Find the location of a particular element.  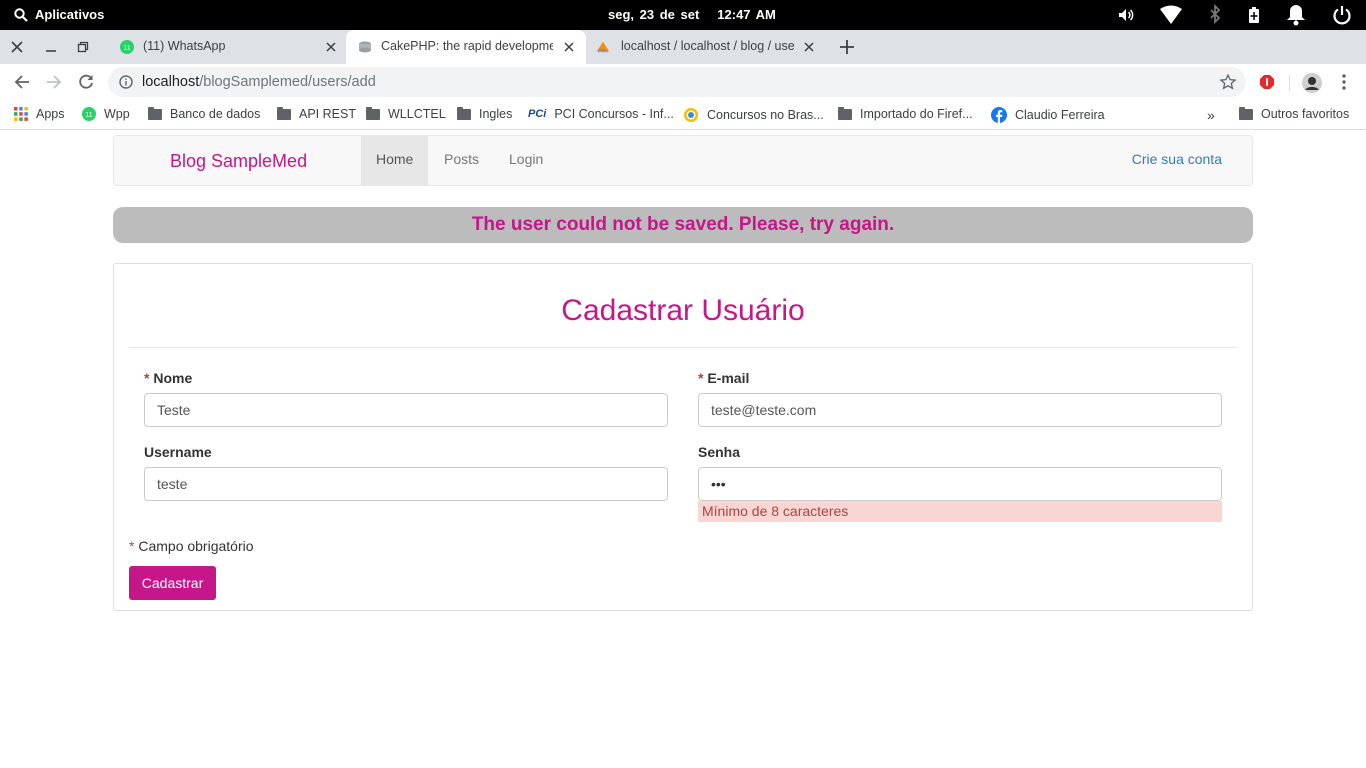

pci-icon: PCi is located at coordinates (537, 114).